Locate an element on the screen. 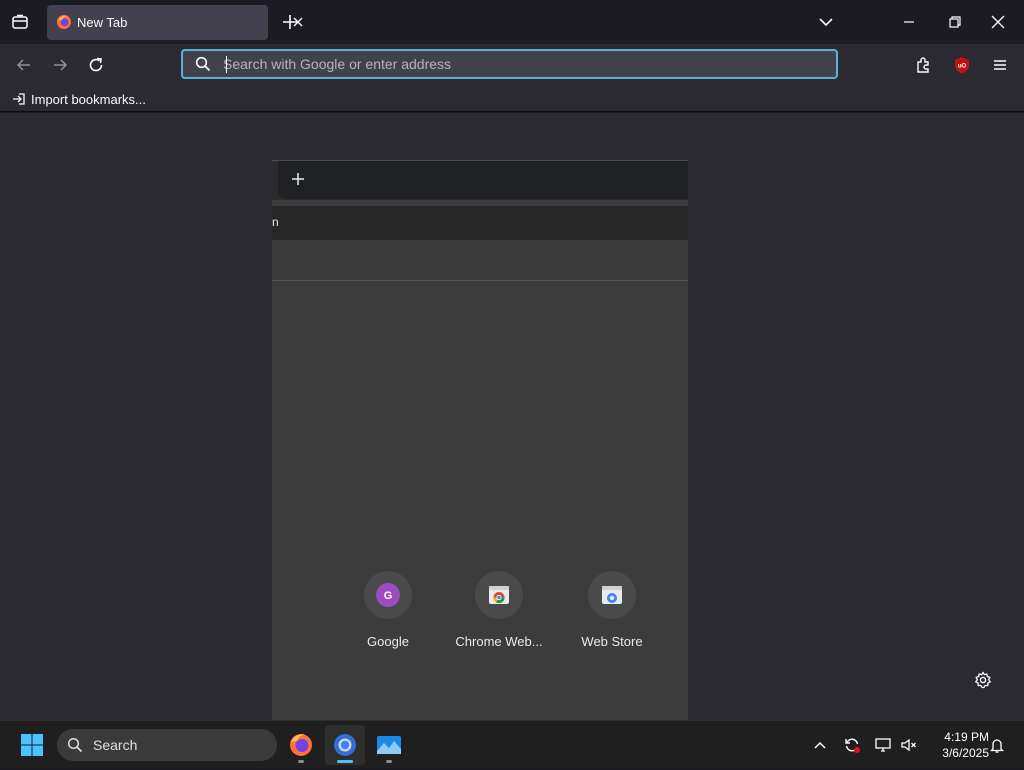  chrome-icon is located at coordinates (345, 745).